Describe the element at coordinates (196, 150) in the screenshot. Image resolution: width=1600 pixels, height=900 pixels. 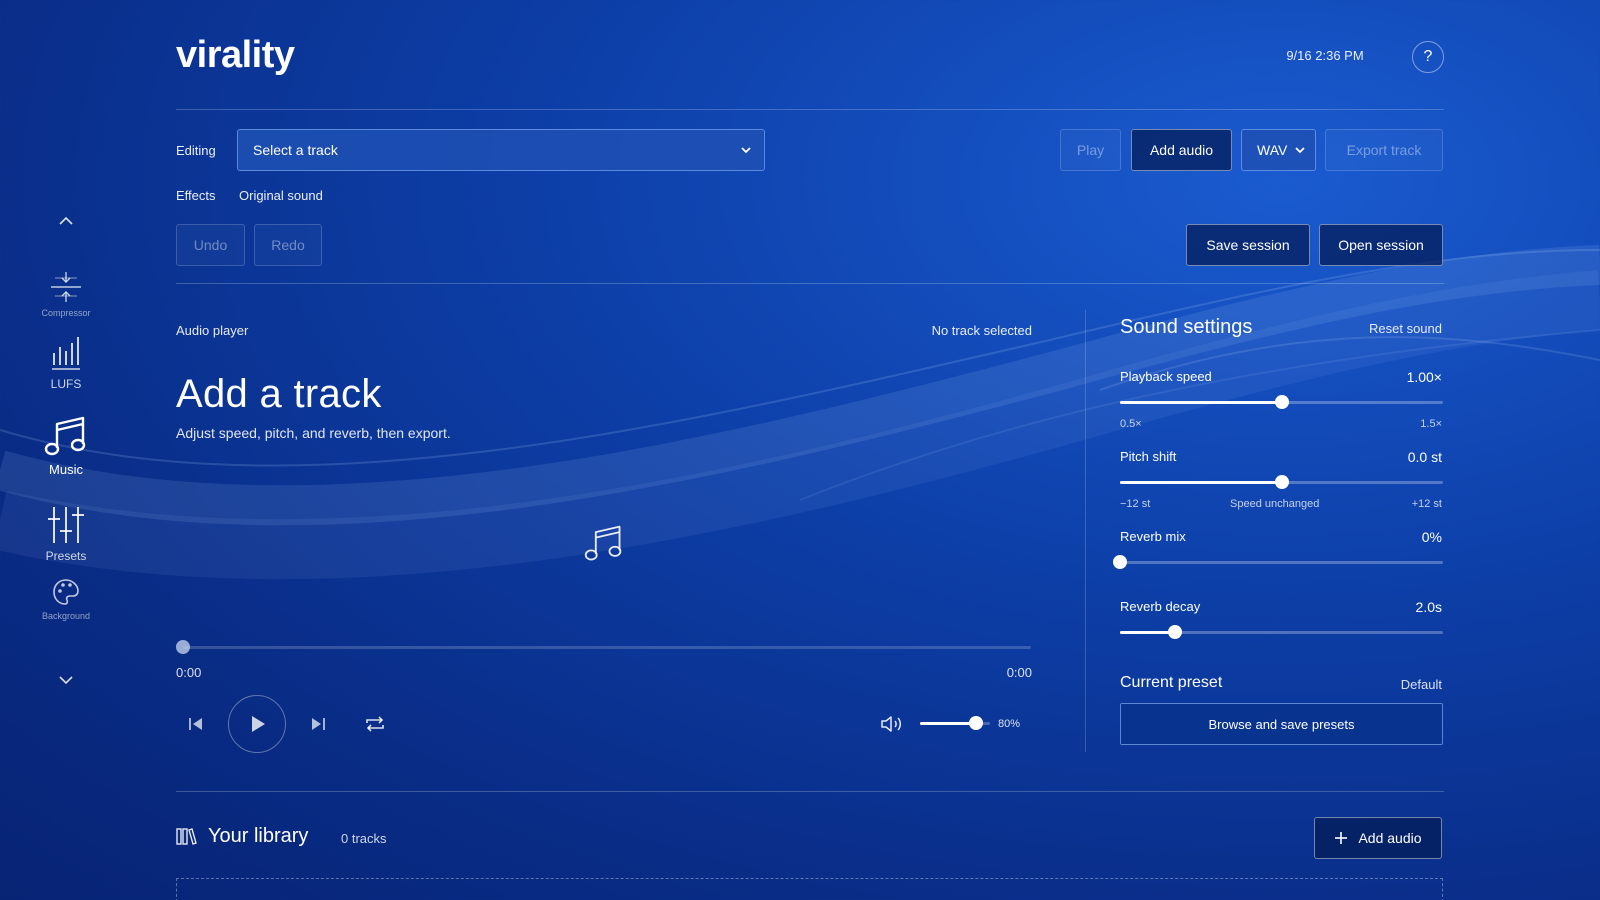
I see `editing-label: Editing` at that location.